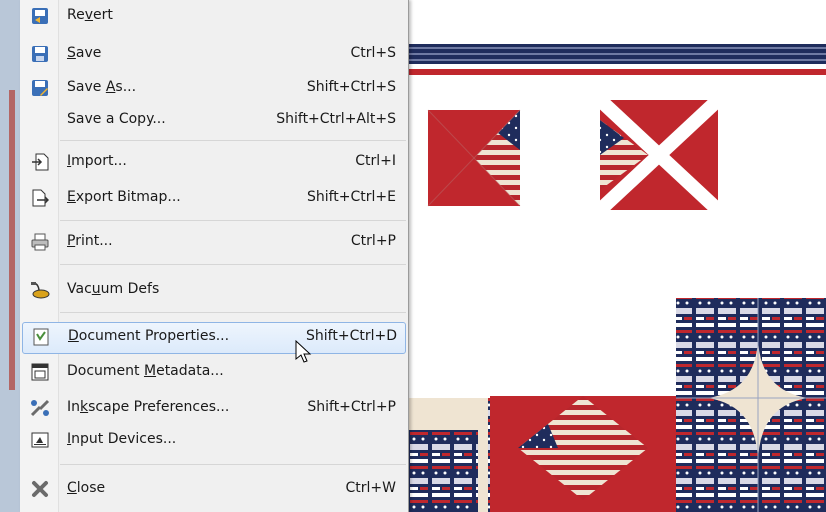 The image size is (826, 512). Describe the element at coordinates (86, 87) in the screenshot. I see `save-as-label-pre: Save` at that location.